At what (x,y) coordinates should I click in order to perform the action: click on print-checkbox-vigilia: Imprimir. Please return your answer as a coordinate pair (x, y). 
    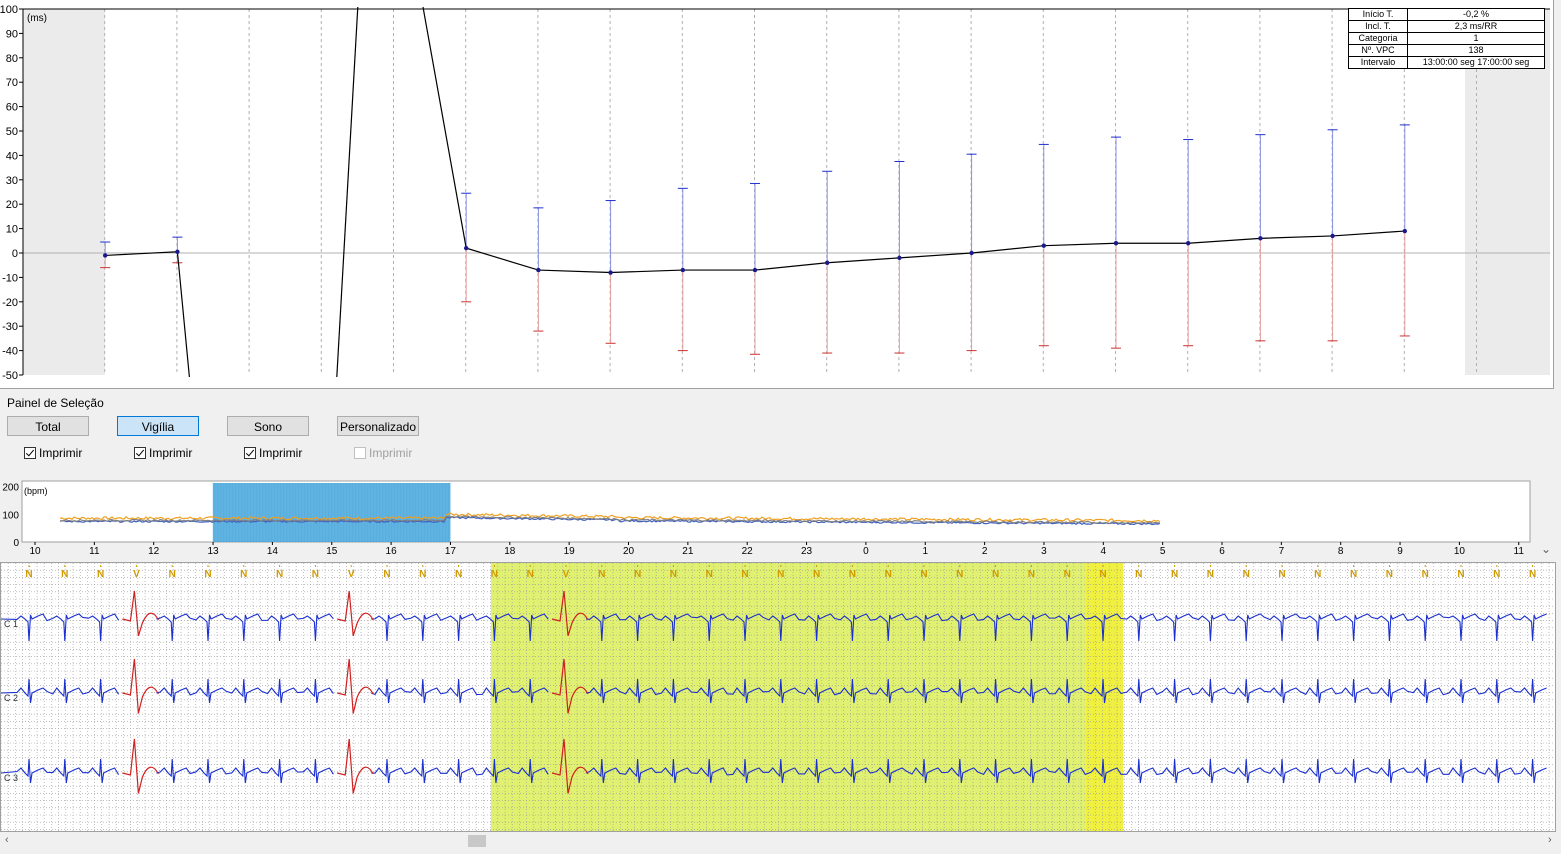
    Looking at the image, I should click on (163, 453).